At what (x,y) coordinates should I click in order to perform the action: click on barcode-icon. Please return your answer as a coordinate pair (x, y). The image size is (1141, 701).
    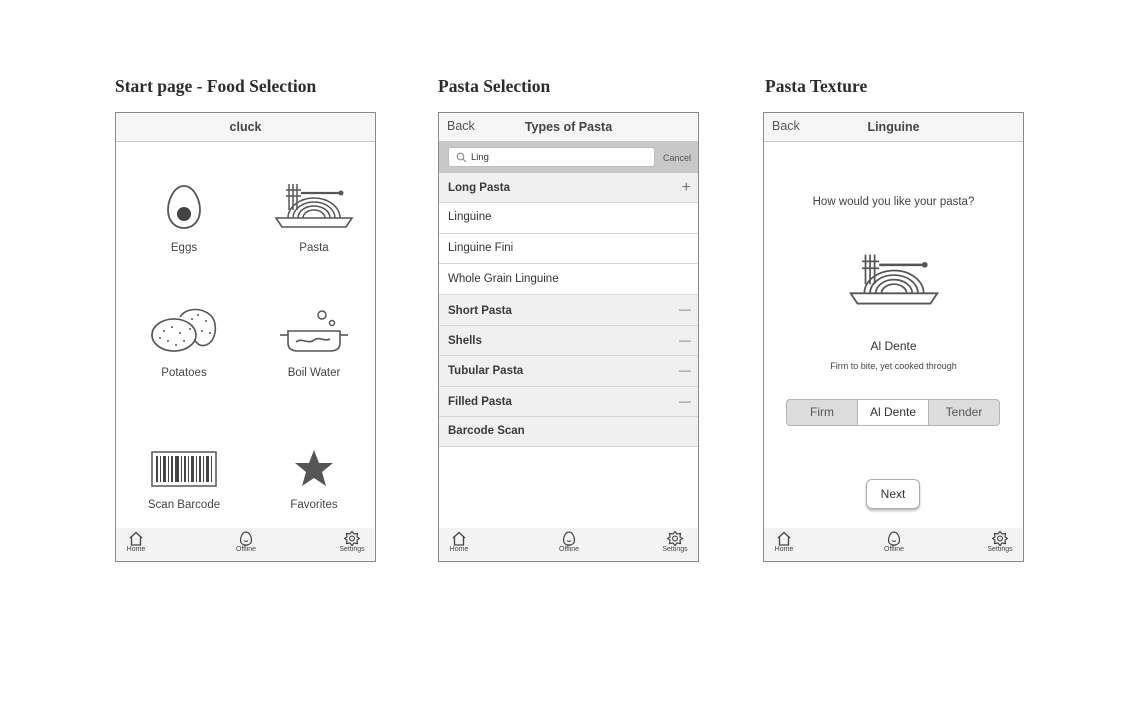
    Looking at the image, I should click on (184, 469).